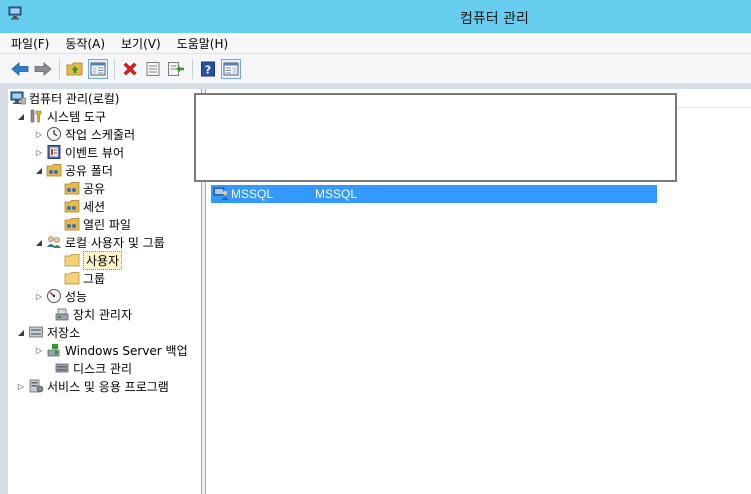  What do you see at coordinates (77, 116) in the screenshot?
I see `tree-item-label: 시스템 도구` at bounding box center [77, 116].